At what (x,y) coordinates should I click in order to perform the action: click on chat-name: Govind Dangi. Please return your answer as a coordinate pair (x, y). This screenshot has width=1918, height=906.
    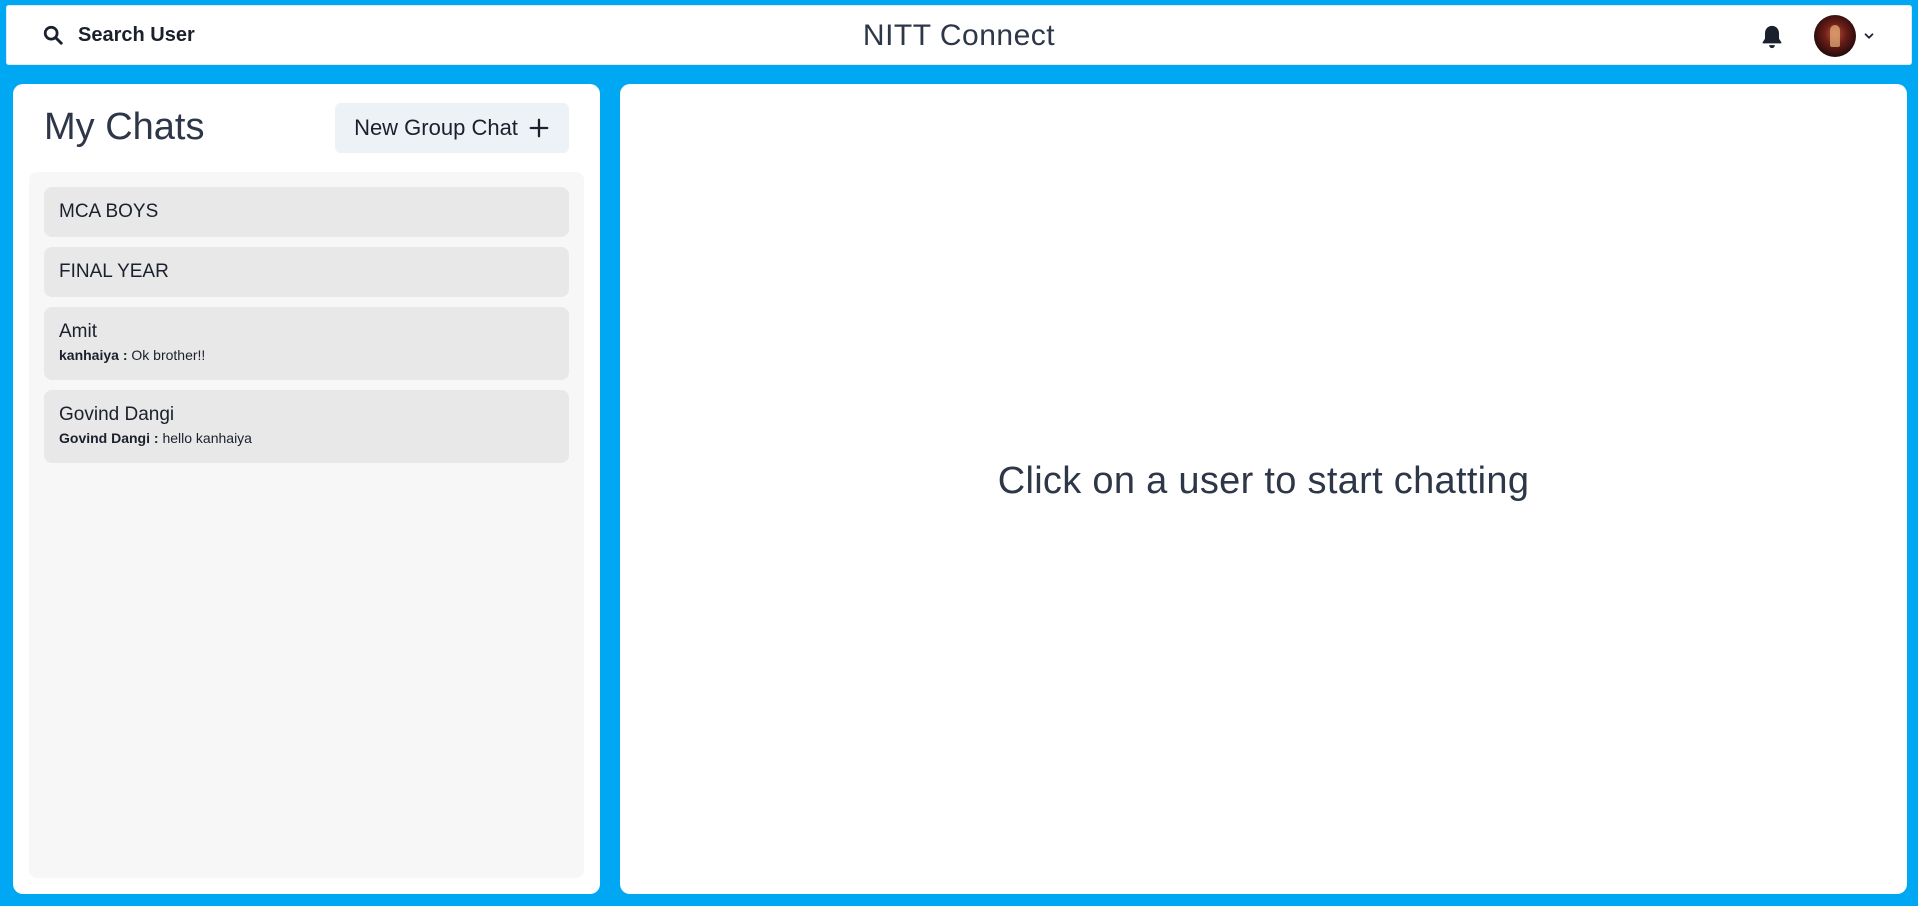
    Looking at the image, I should click on (117, 414).